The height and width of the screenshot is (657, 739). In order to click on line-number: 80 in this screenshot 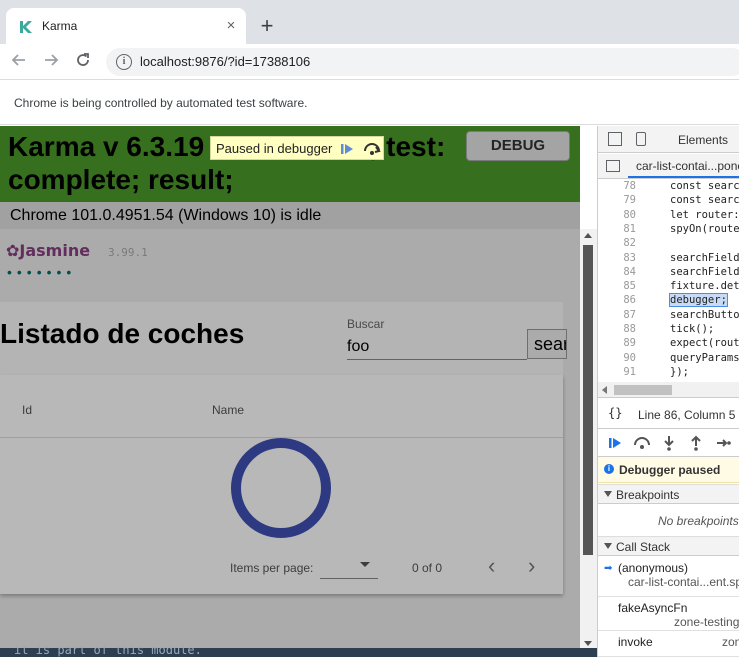, I will do `click(617, 215)`.